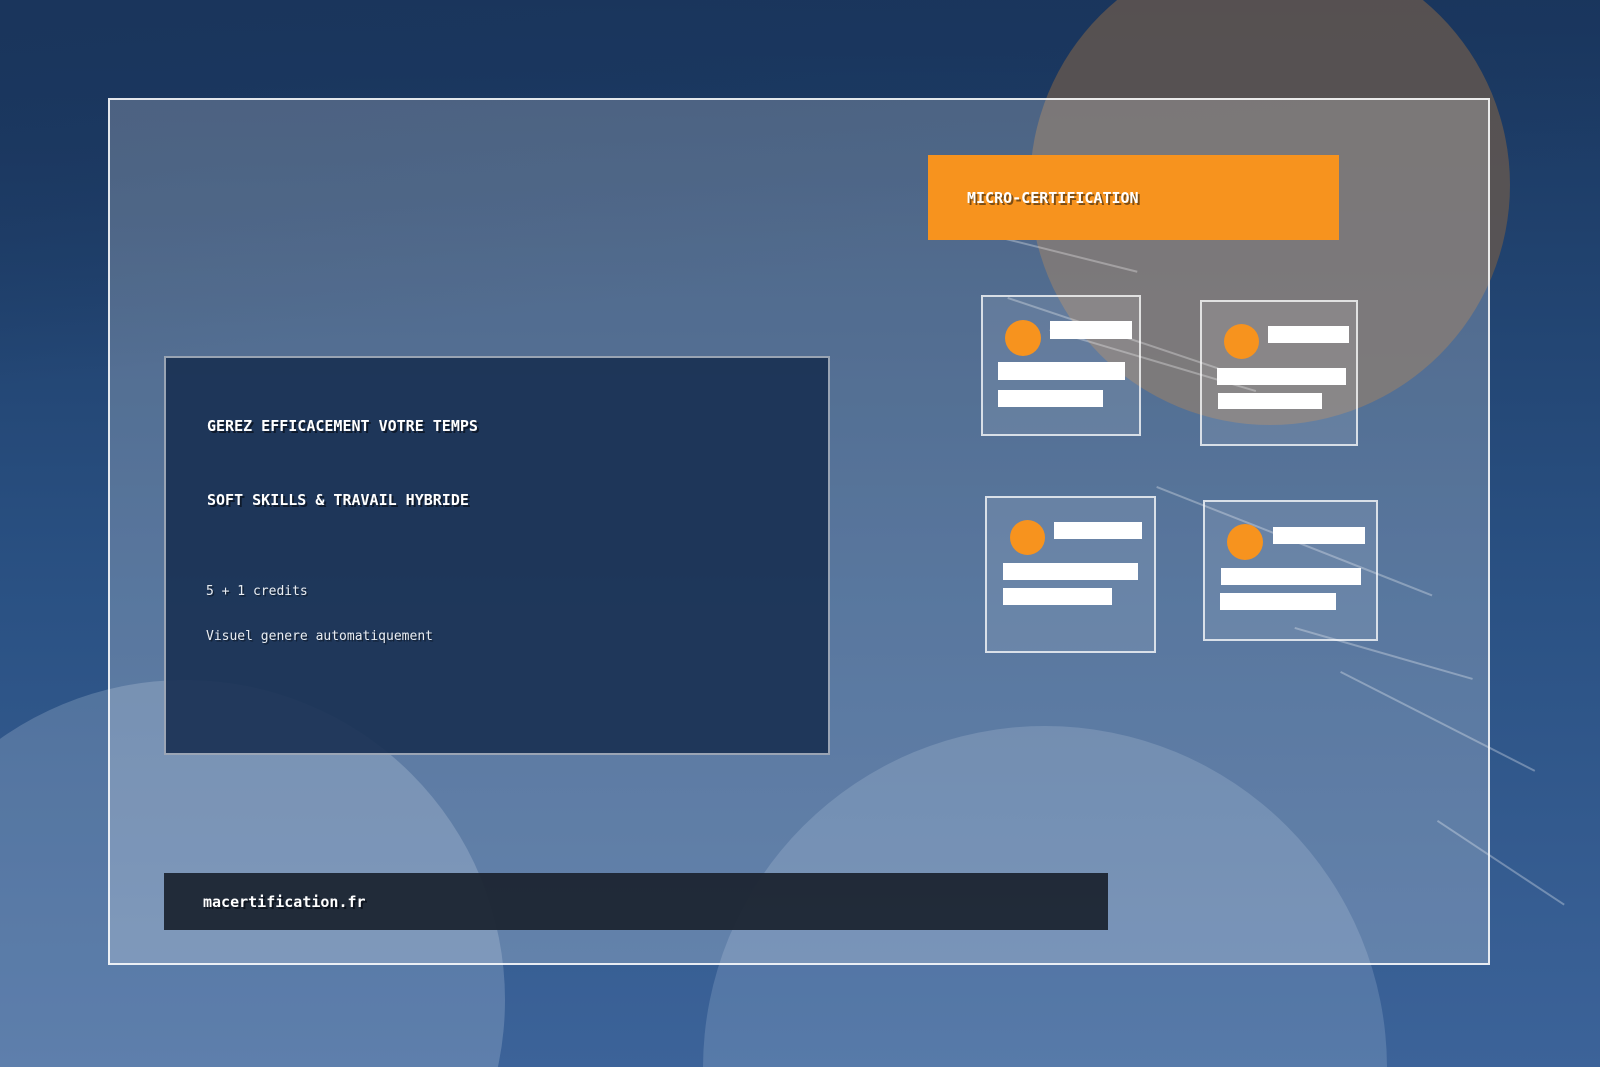 The image size is (1600, 1067). What do you see at coordinates (338, 500) in the screenshot?
I see `hero-subtitle: SOFT SKILLS & TRAVAIL HYBRIDE` at bounding box center [338, 500].